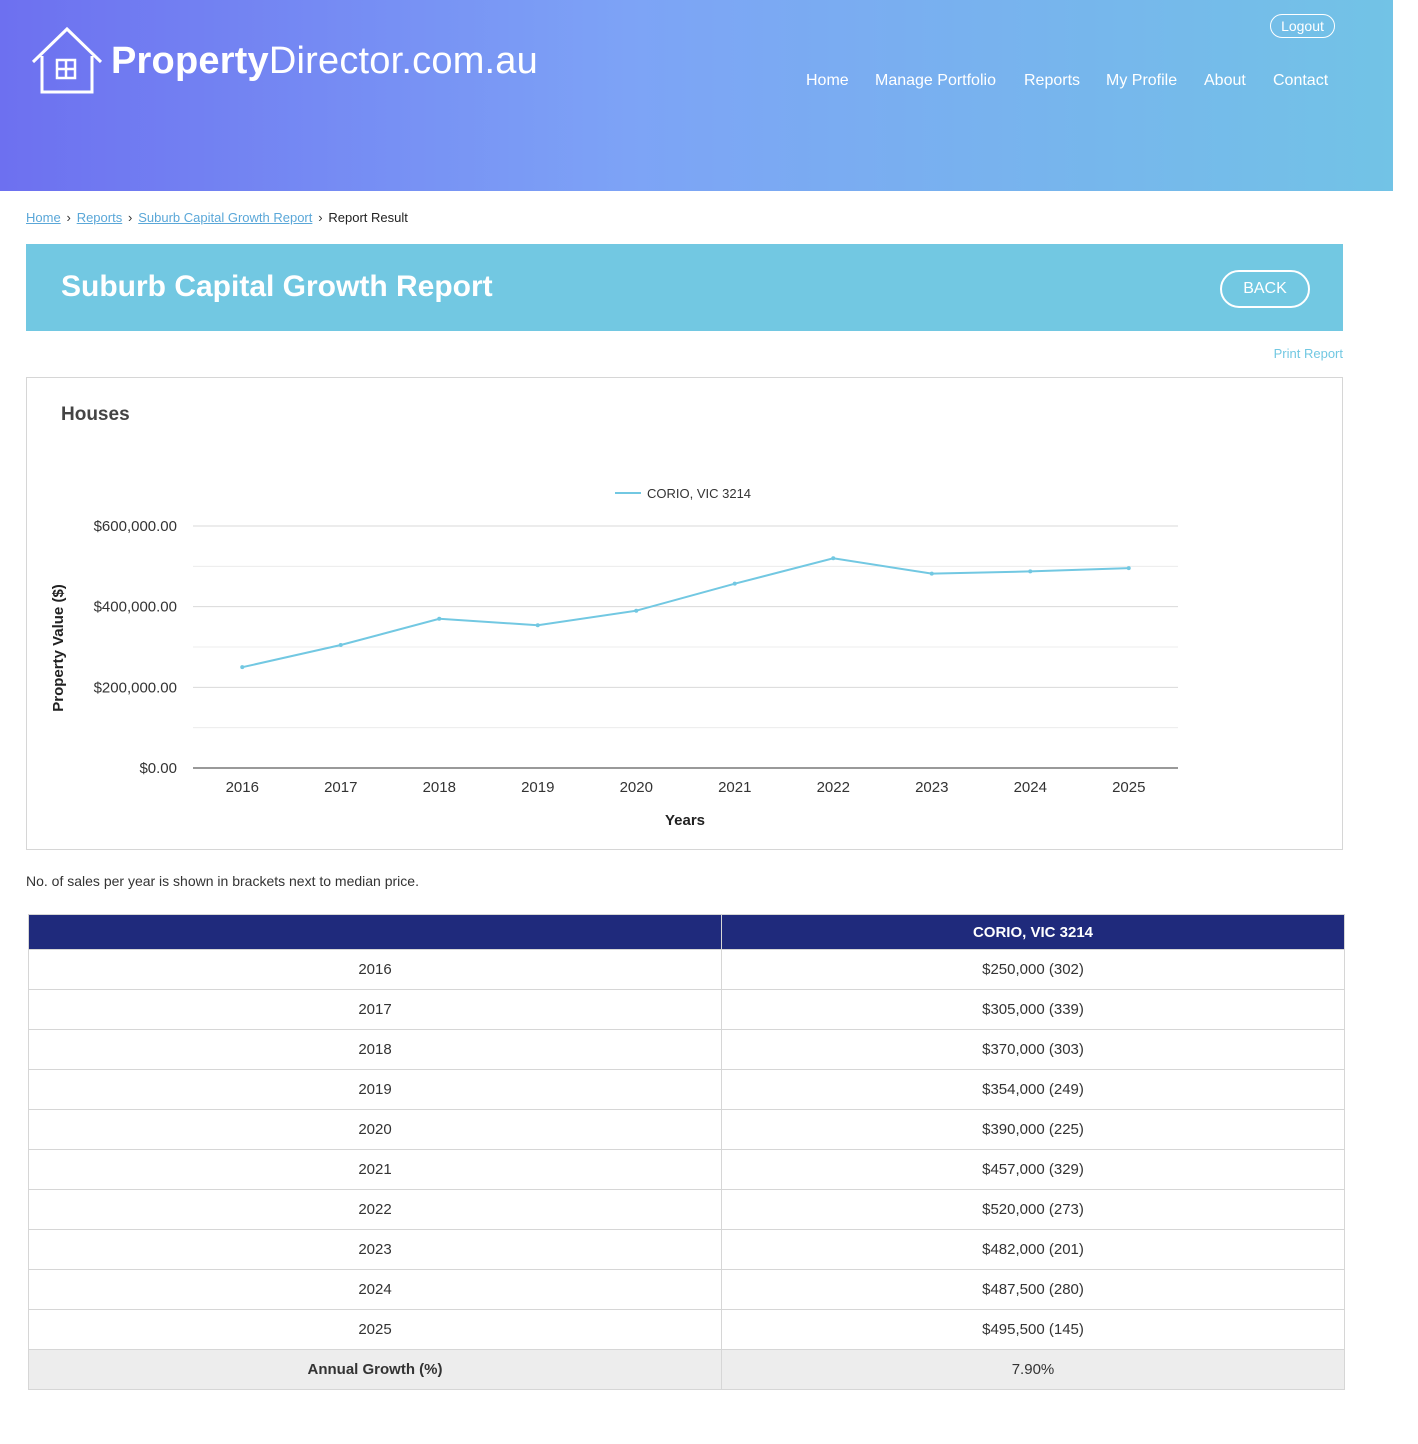  Describe the element at coordinates (1128, 787) in the screenshot. I see `x-tick-label: 2025` at that location.